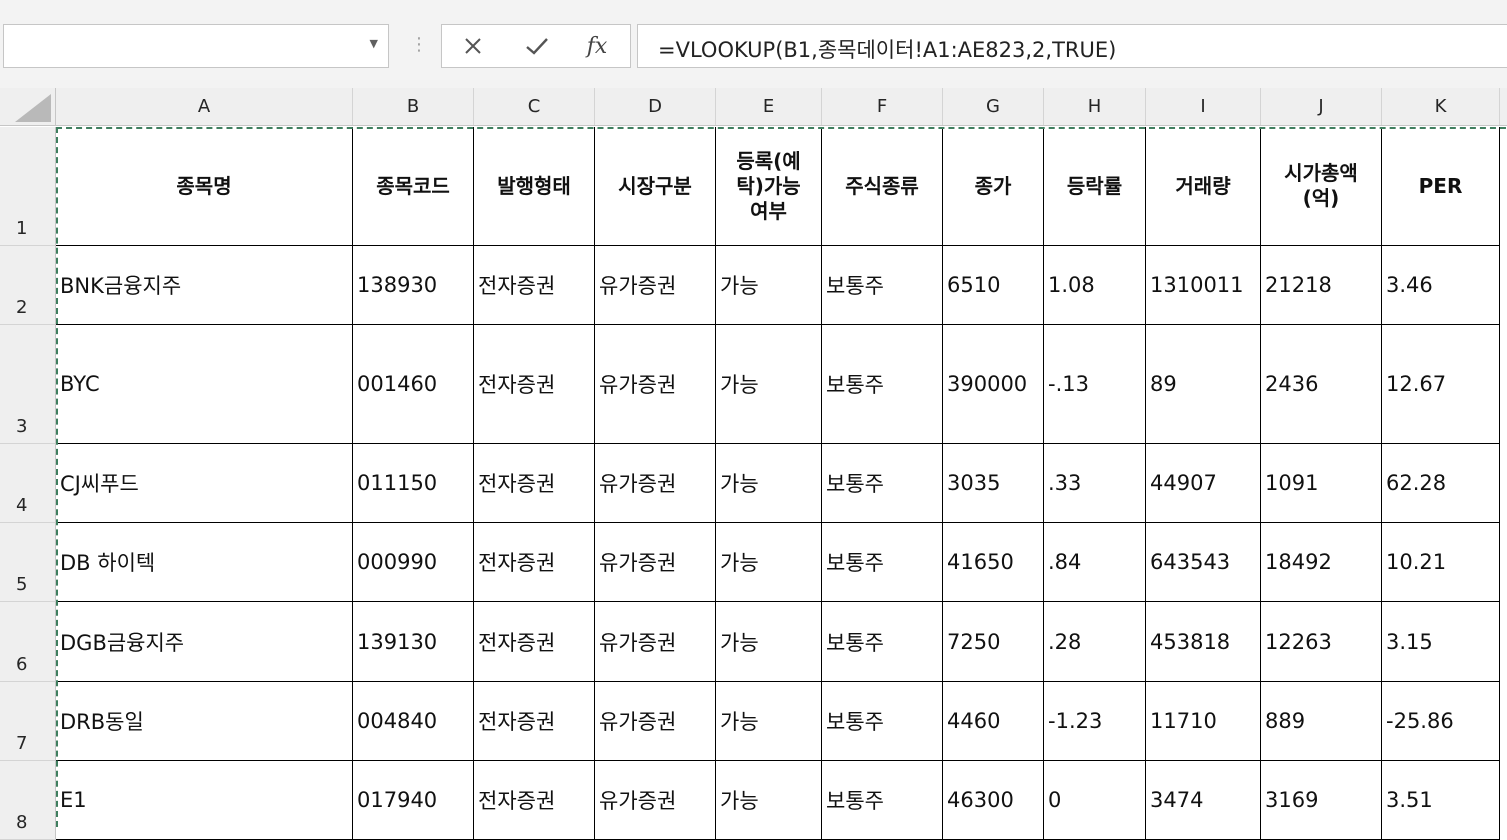  I want to click on column-header-b: B, so click(413, 106).